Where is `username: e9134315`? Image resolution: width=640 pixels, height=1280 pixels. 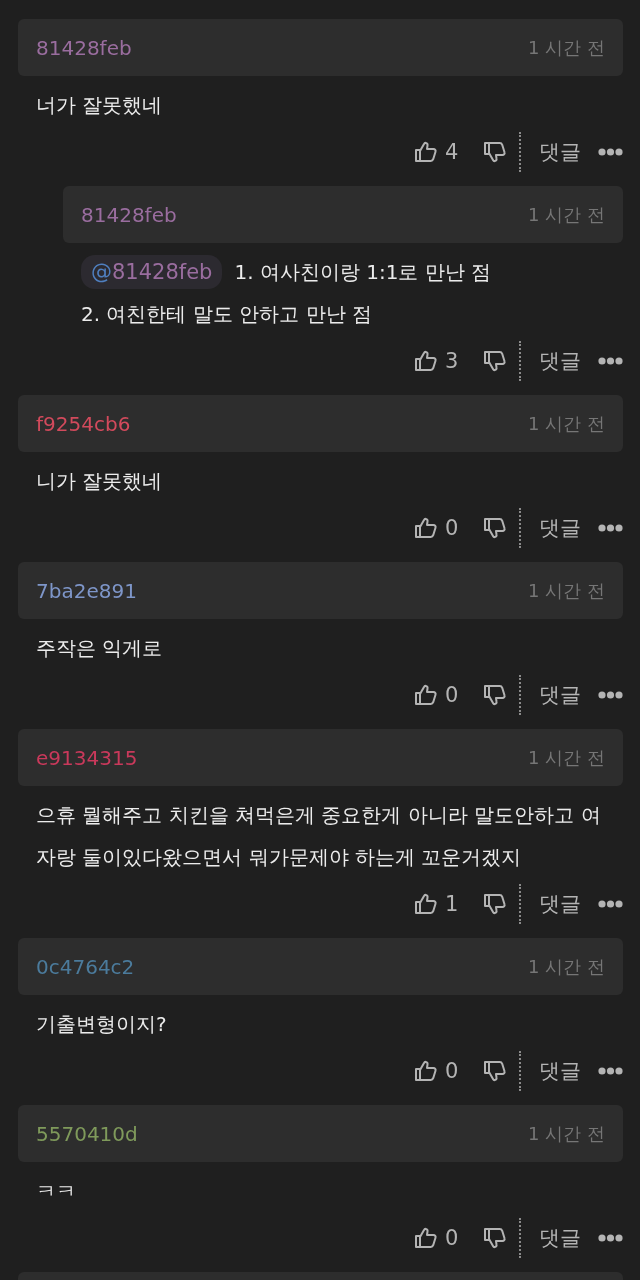
username: e9134315 is located at coordinates (87, 757).